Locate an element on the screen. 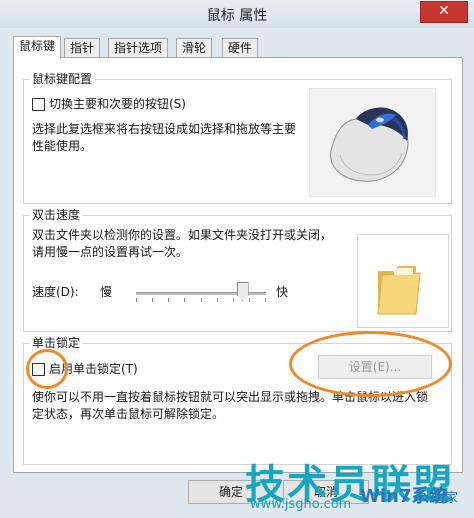  speed-label: 速度(D): is located at coordinates (55, 292).